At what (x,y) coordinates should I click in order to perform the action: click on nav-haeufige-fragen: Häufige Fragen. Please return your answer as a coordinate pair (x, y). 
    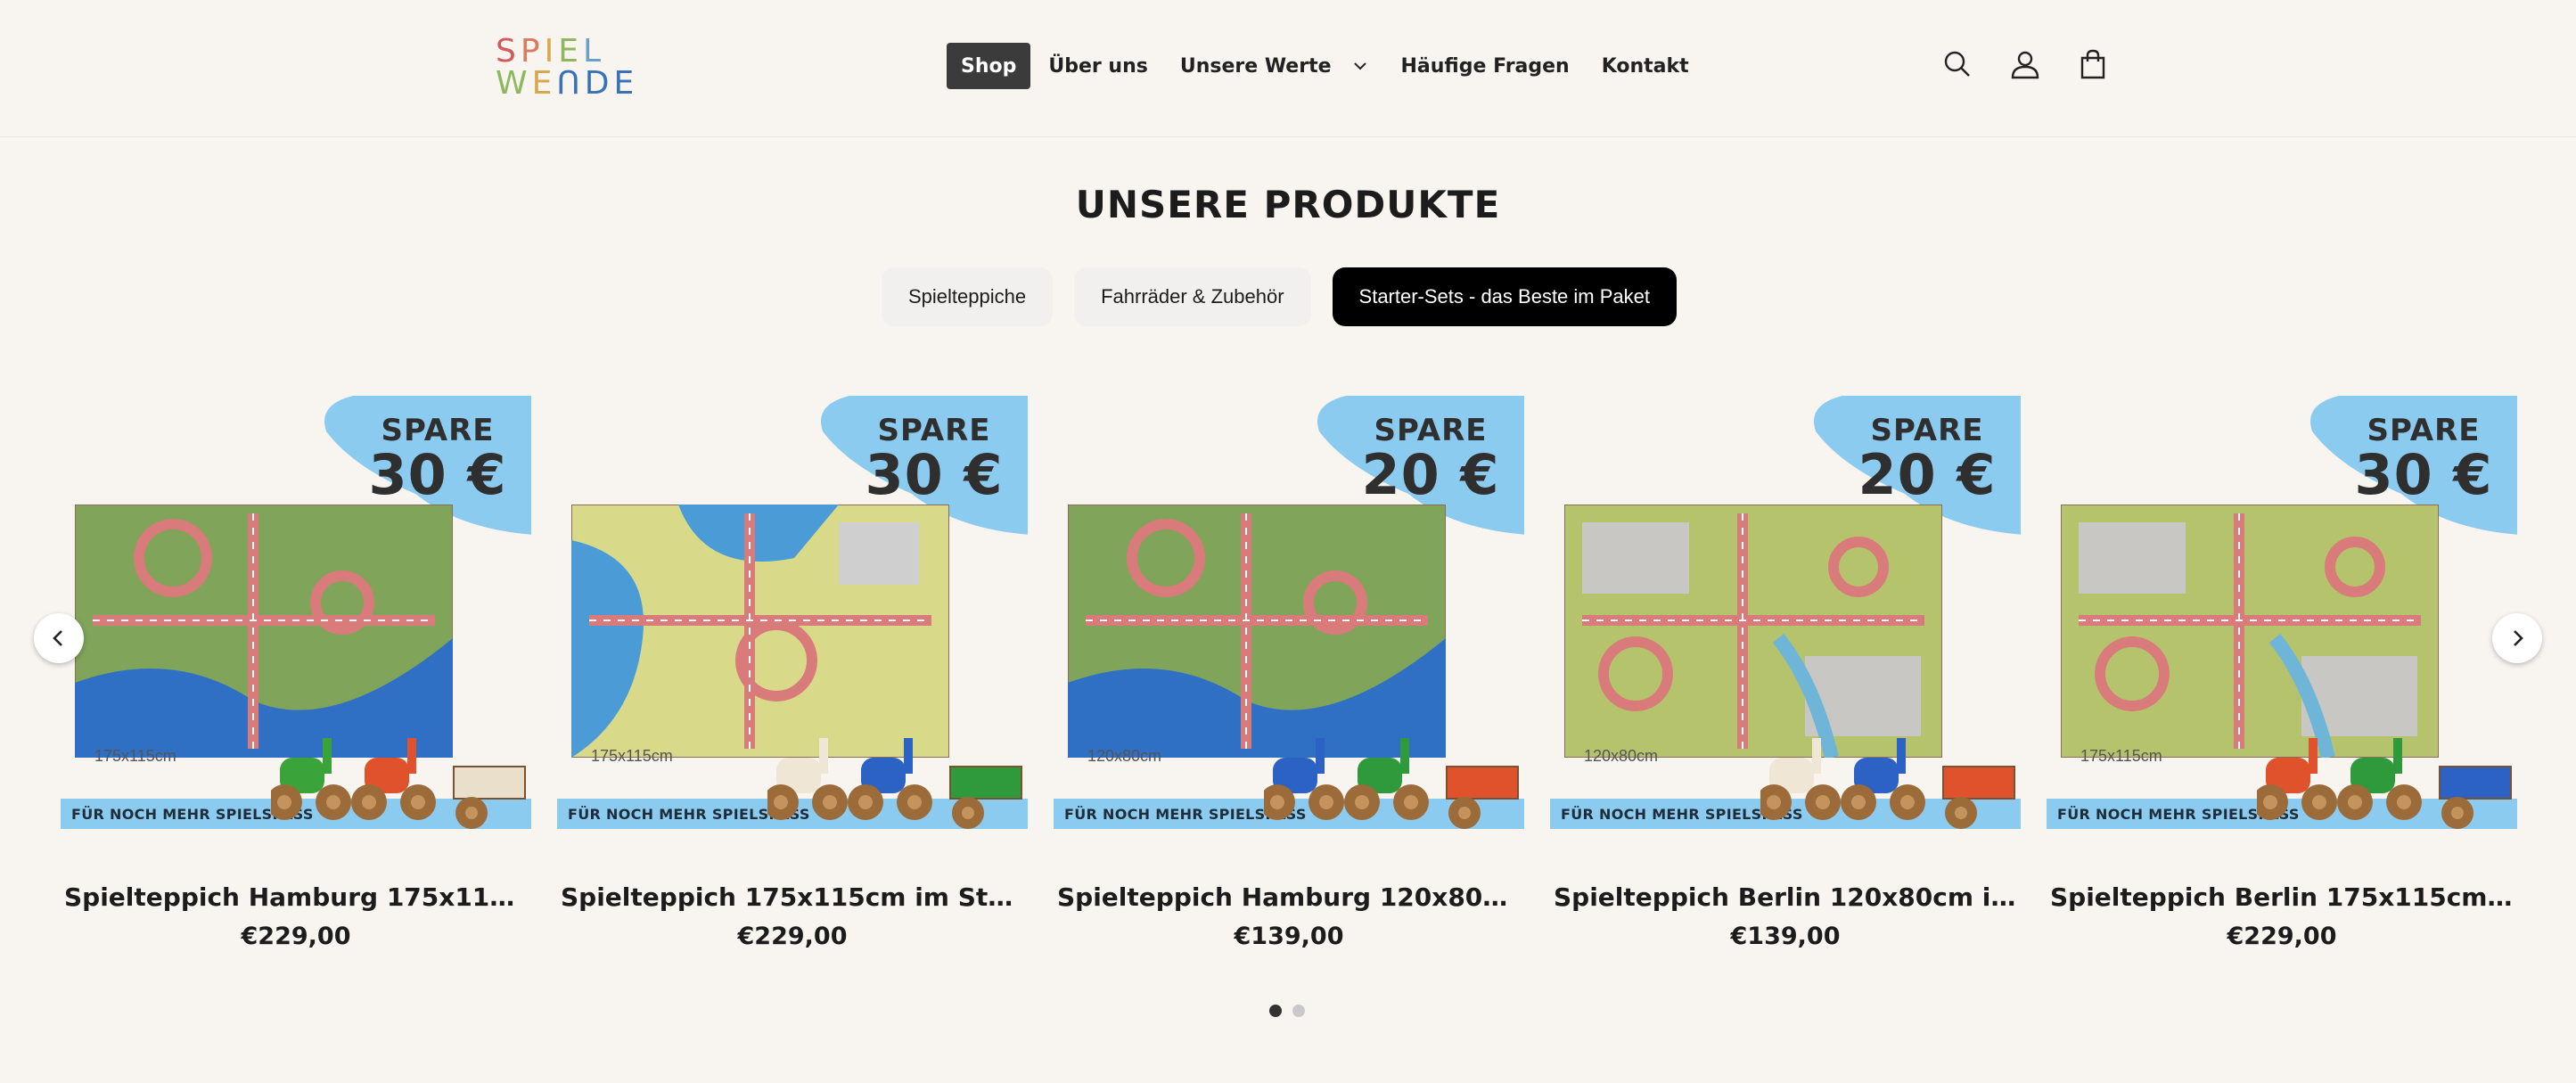
    Looking at the image, I should click on (1485, 66).